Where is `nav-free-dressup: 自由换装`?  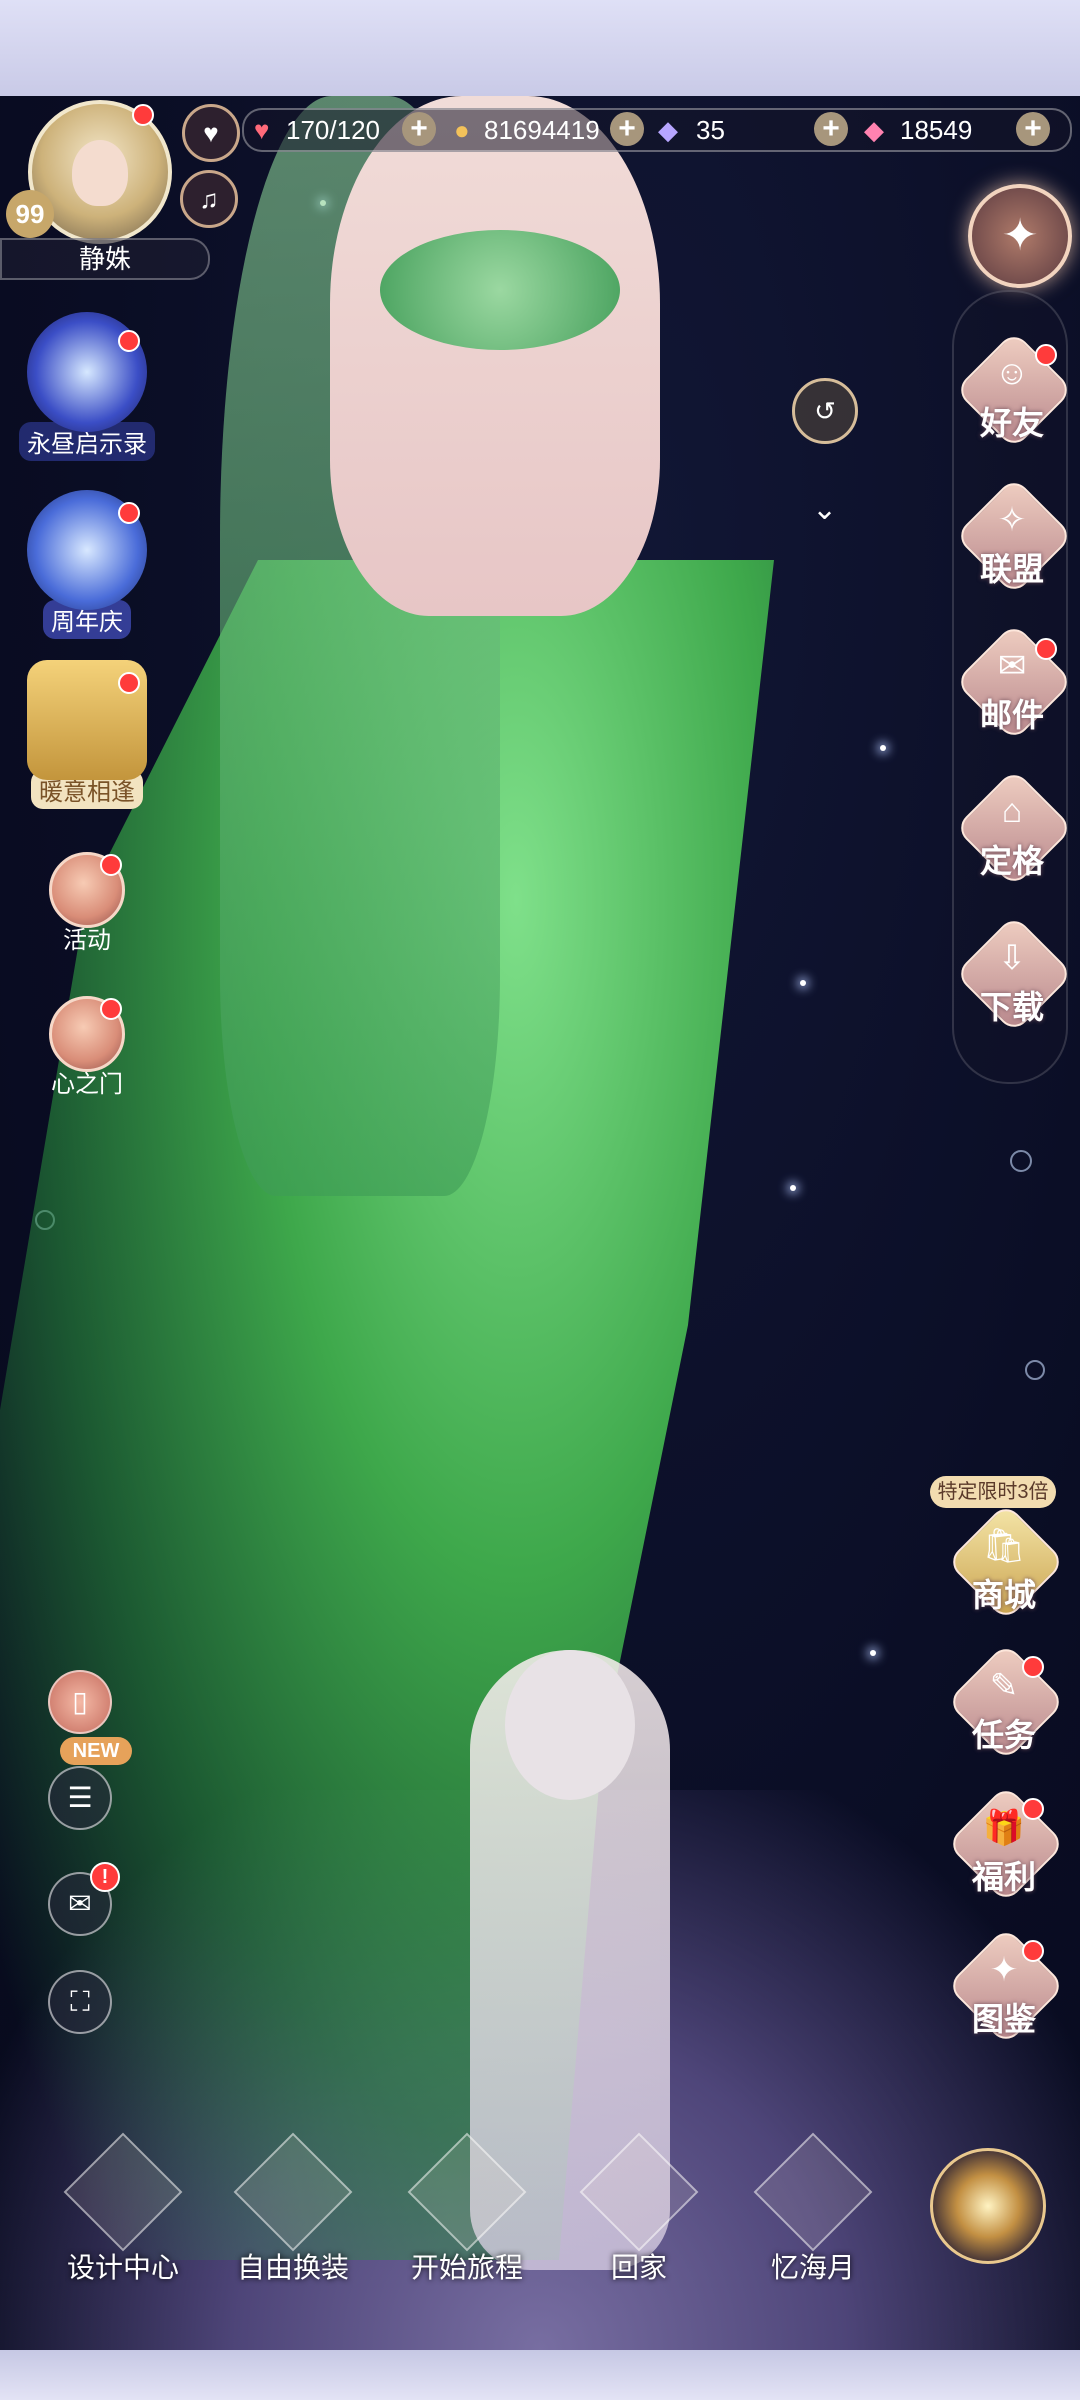
nav-free-dressup: 自由换装 is located at coordinates (293, 2209).